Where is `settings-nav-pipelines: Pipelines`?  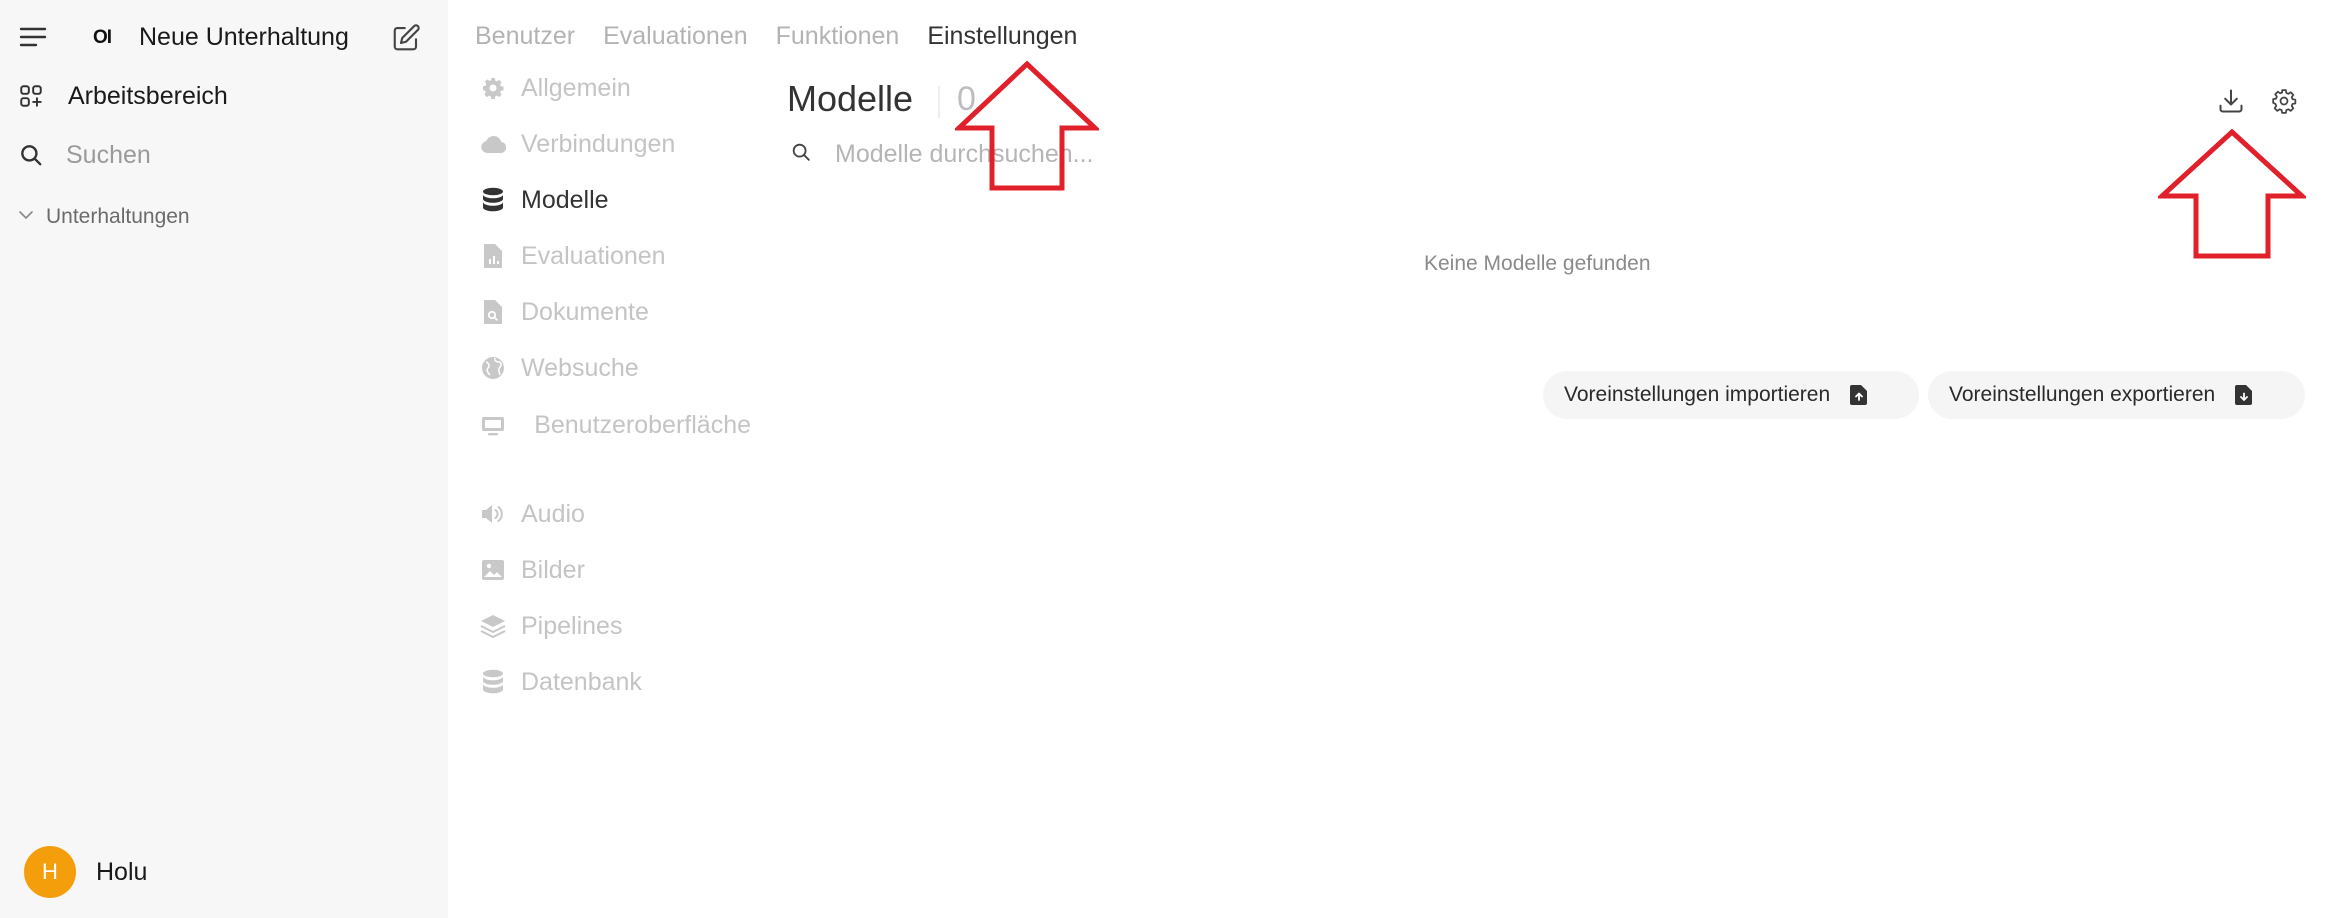 settings-nav-pipelines: Pipelines is located at coordinates (550, 626).